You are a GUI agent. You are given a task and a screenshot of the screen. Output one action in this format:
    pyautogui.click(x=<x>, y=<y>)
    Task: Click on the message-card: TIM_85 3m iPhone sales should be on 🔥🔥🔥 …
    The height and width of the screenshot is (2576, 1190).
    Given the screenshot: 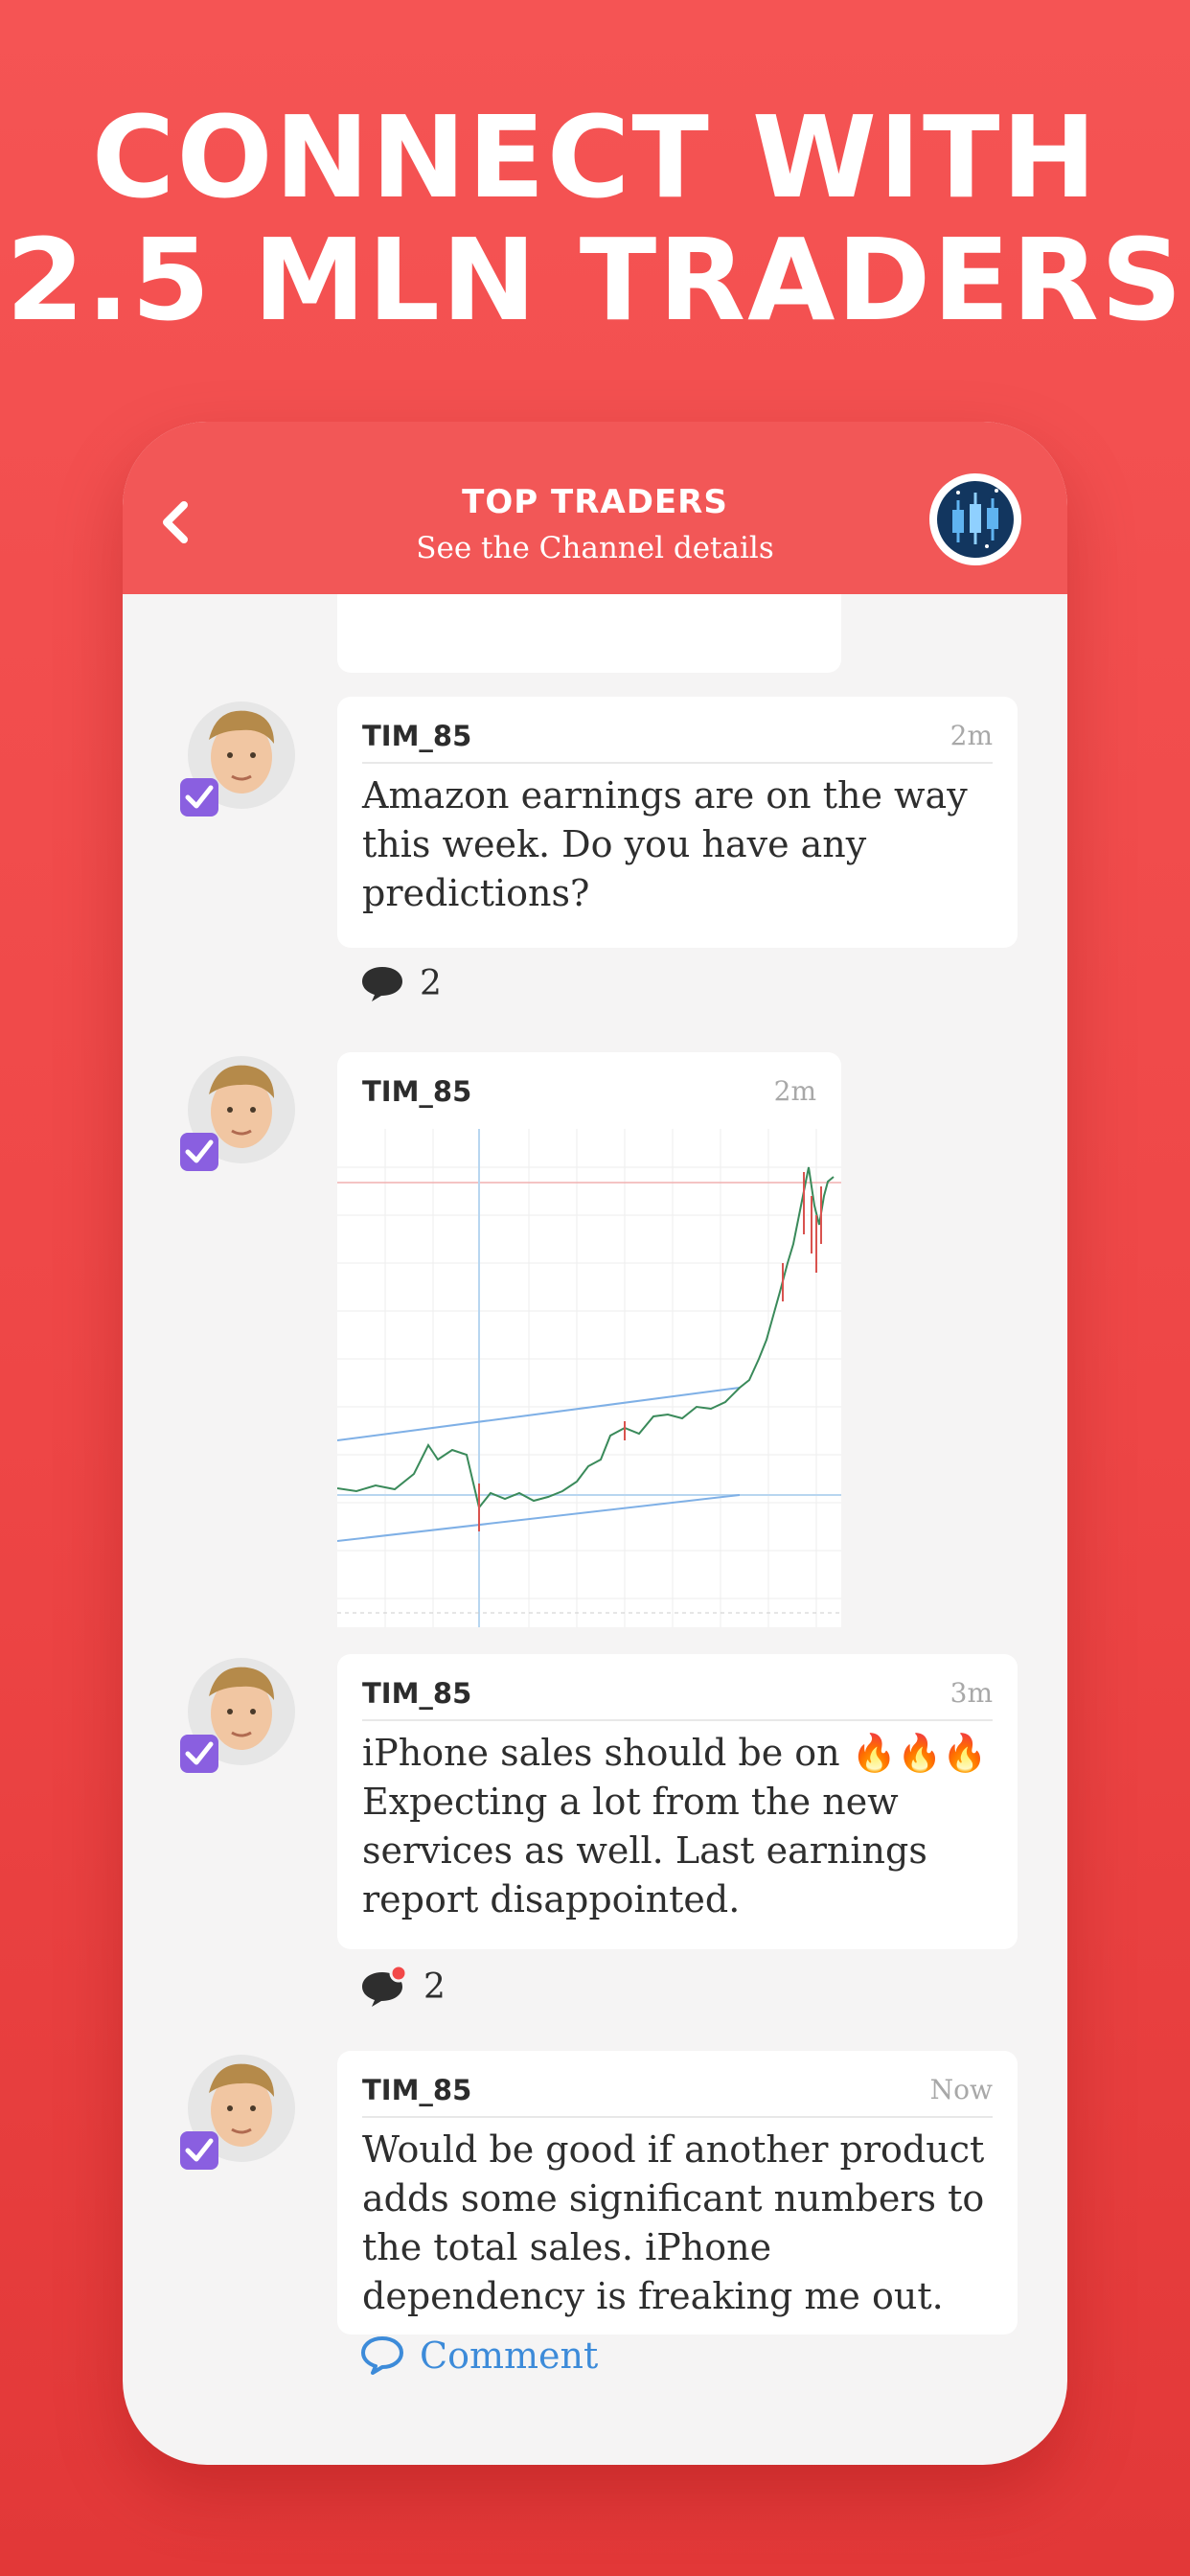 What is the action you would take?
    pyautogui.click(x=678, y=1801)
    